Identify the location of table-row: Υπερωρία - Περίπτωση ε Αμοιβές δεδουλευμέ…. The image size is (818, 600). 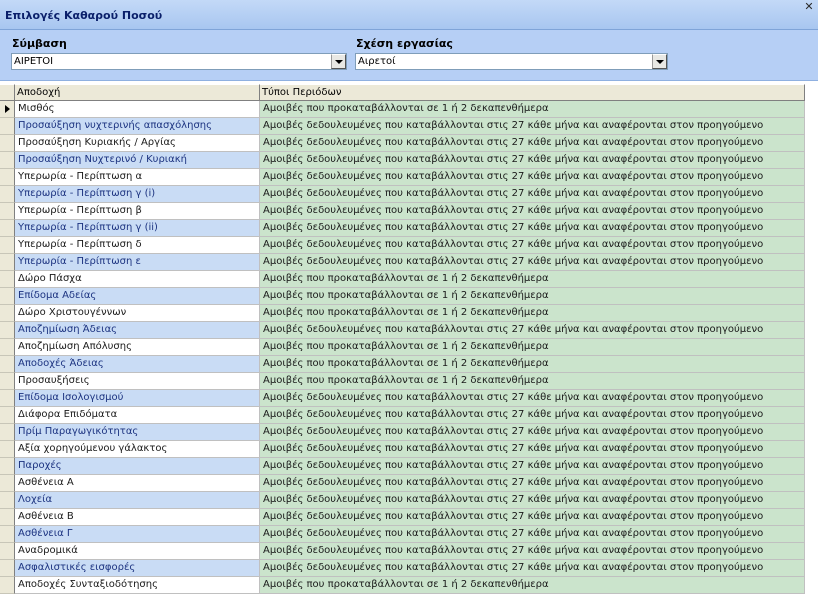
(409, 262).